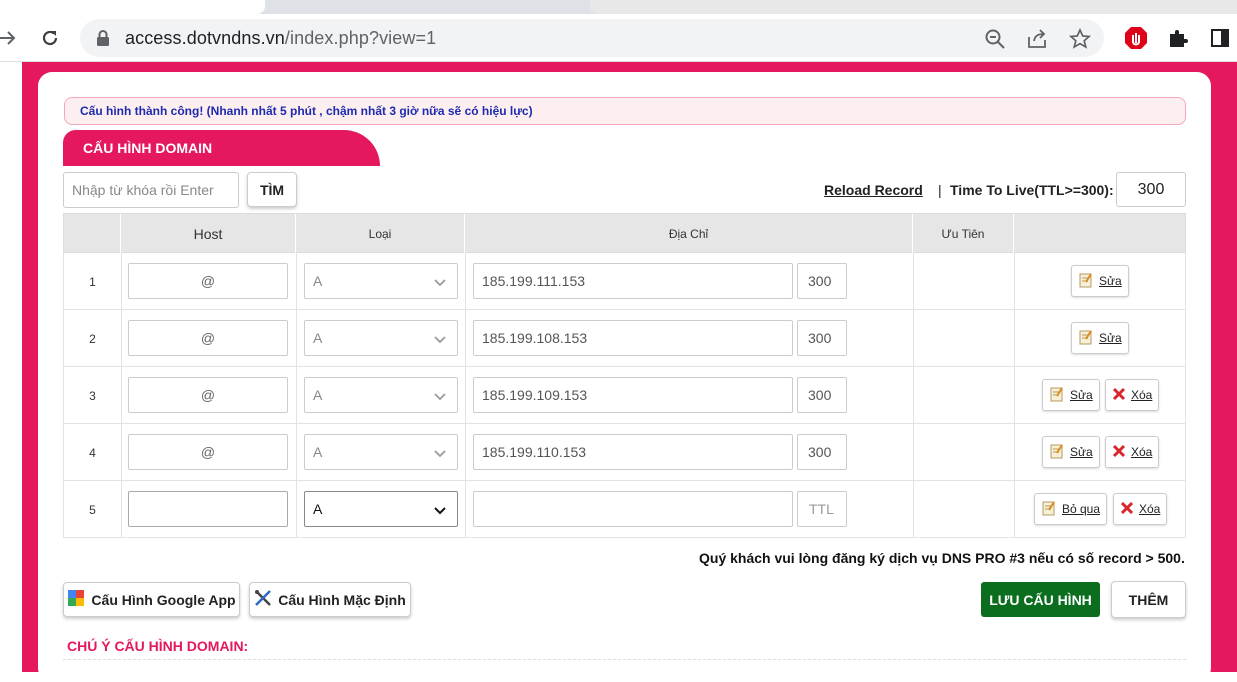 The image size is (1237, 682). I want to click on skip-label: Bỏ qua, so click(1081, 509).